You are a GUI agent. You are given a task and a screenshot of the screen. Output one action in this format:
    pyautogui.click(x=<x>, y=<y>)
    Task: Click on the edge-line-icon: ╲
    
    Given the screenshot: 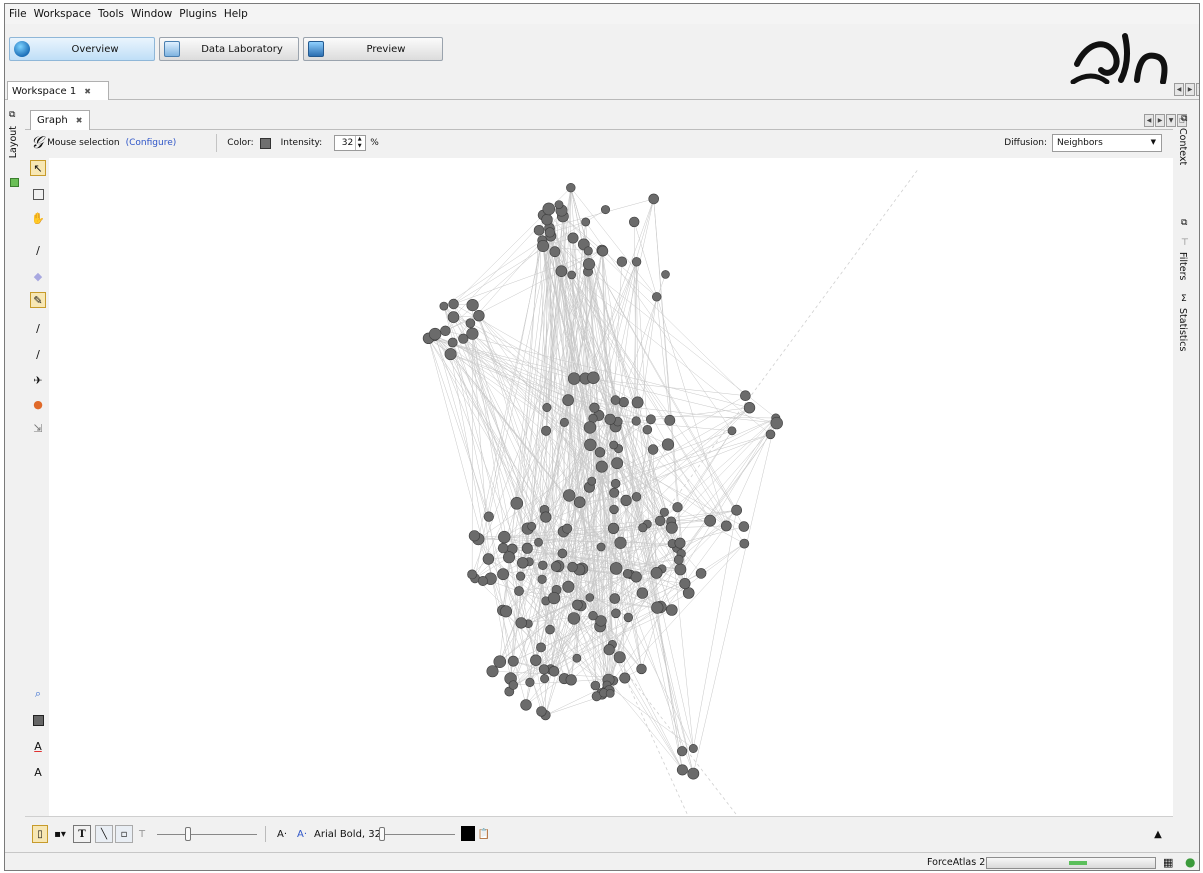 What is the action you would take?
    pyautogui.click(x=104, y=834)
    